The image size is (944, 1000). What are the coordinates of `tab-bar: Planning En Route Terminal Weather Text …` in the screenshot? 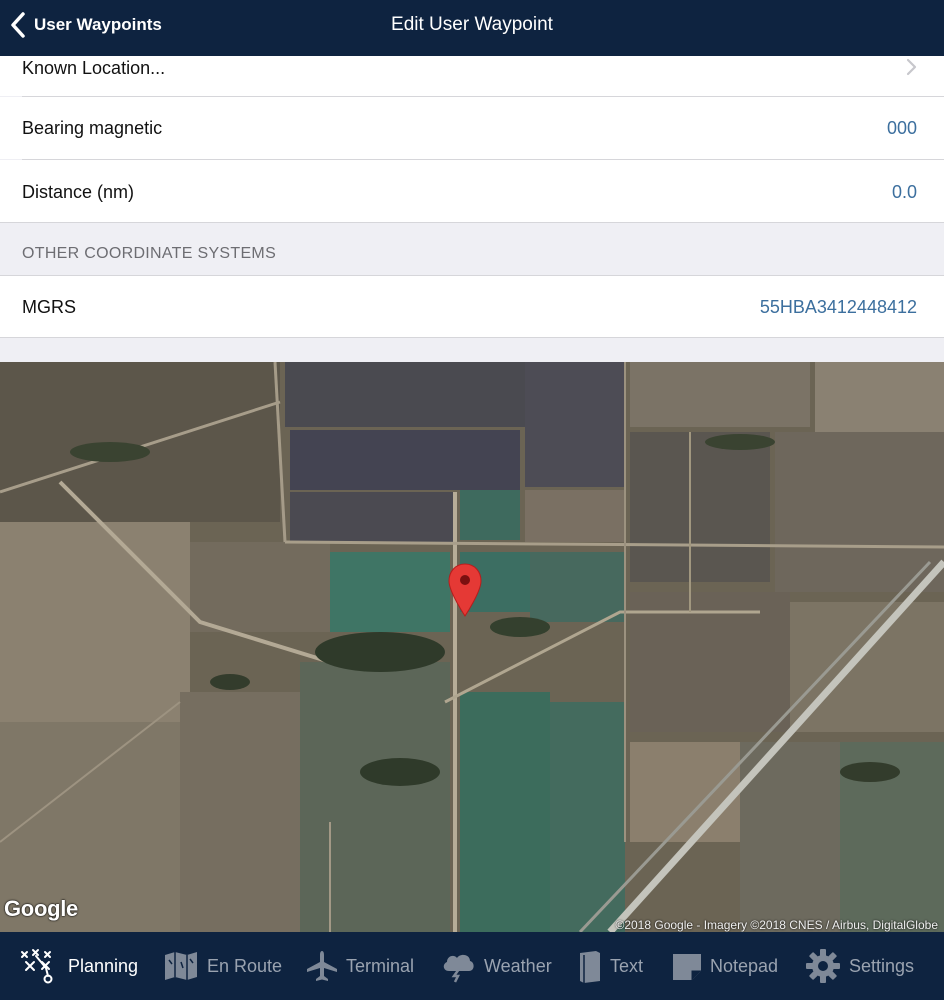 It's located at (472, 966).